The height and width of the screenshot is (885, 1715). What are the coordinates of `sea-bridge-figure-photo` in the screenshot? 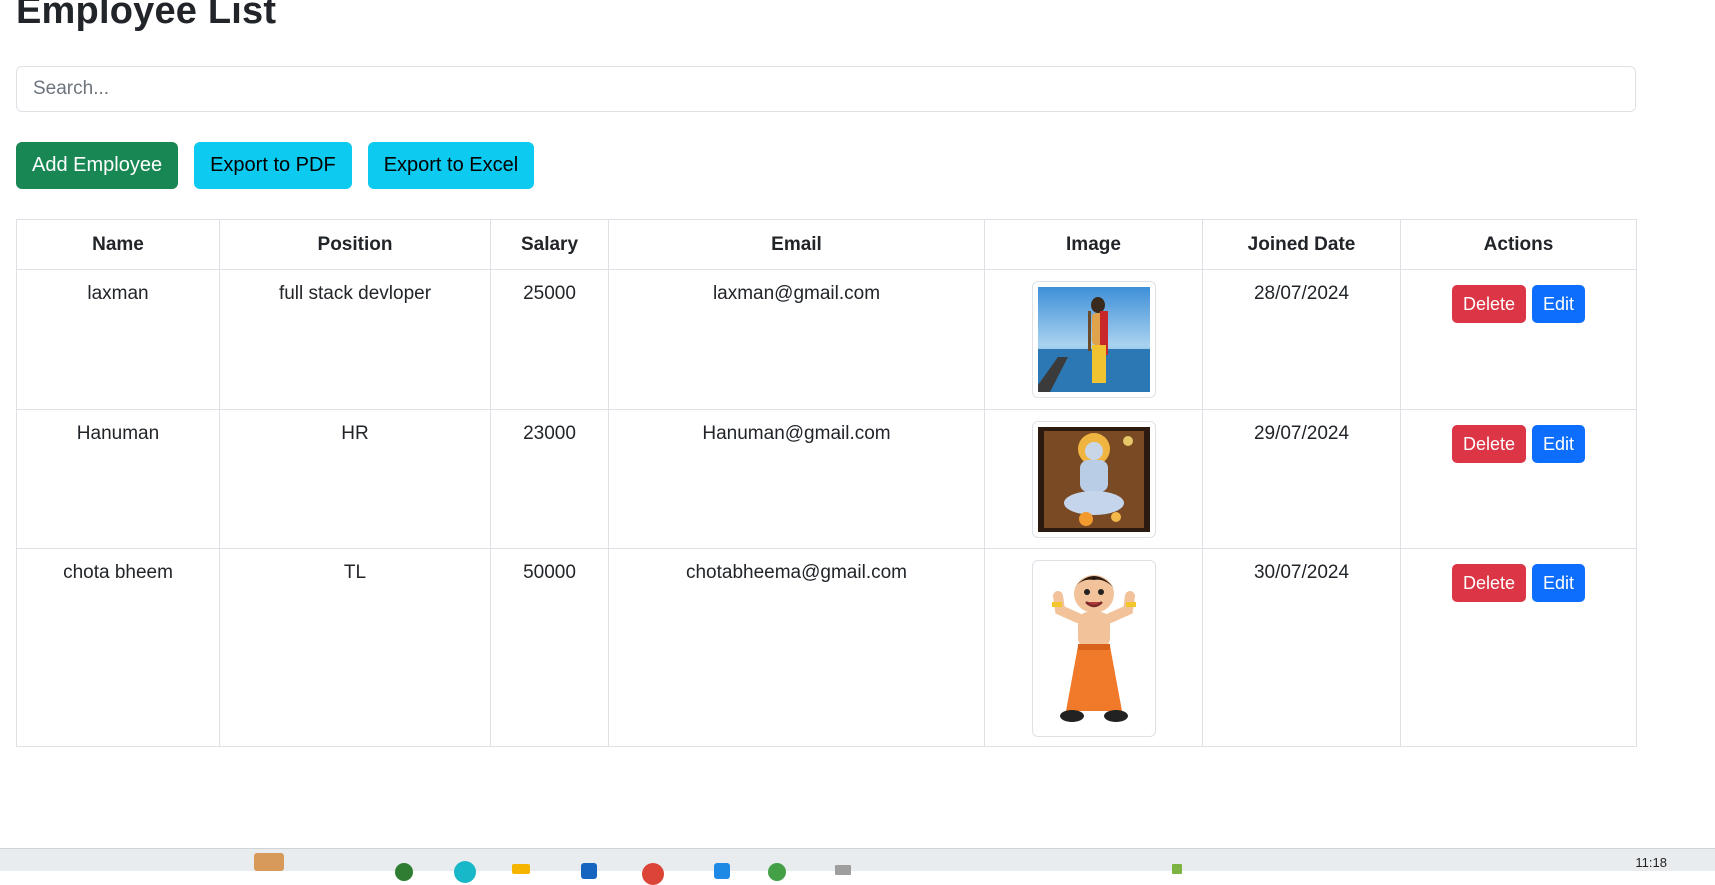 It's located at (1093, 339).